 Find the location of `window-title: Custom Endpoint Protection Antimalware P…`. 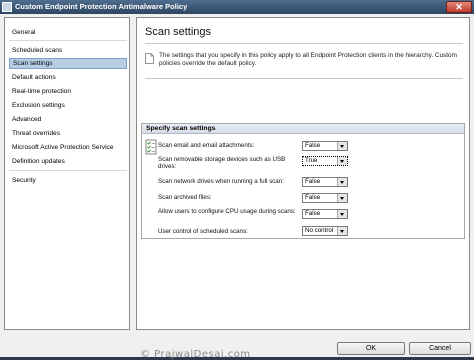

window-title: Custom Endpoint Protection Antimalware P… is located at coordinates (101, 6).